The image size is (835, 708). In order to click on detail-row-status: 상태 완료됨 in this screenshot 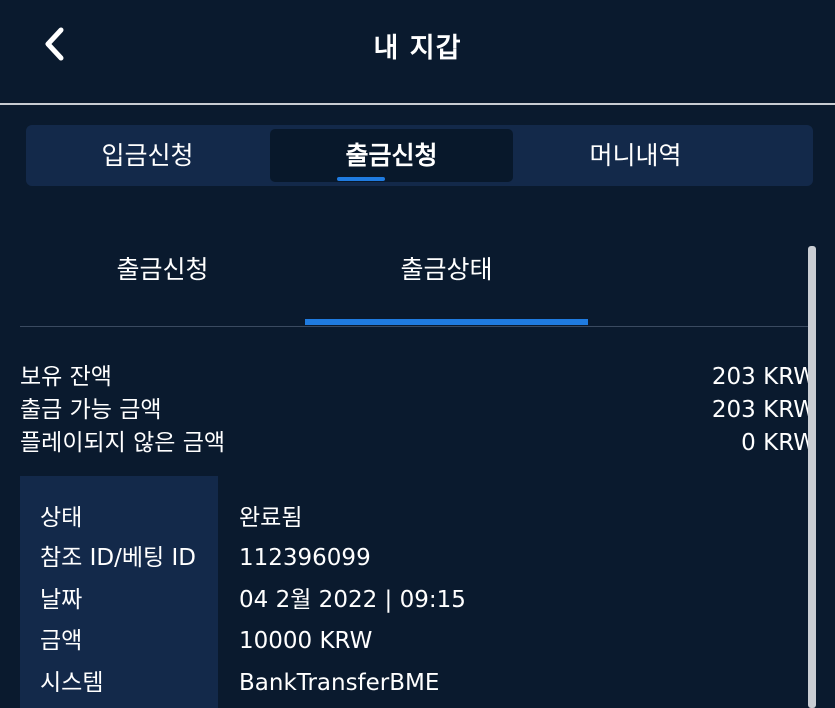, I will do `click(415, 518)`.